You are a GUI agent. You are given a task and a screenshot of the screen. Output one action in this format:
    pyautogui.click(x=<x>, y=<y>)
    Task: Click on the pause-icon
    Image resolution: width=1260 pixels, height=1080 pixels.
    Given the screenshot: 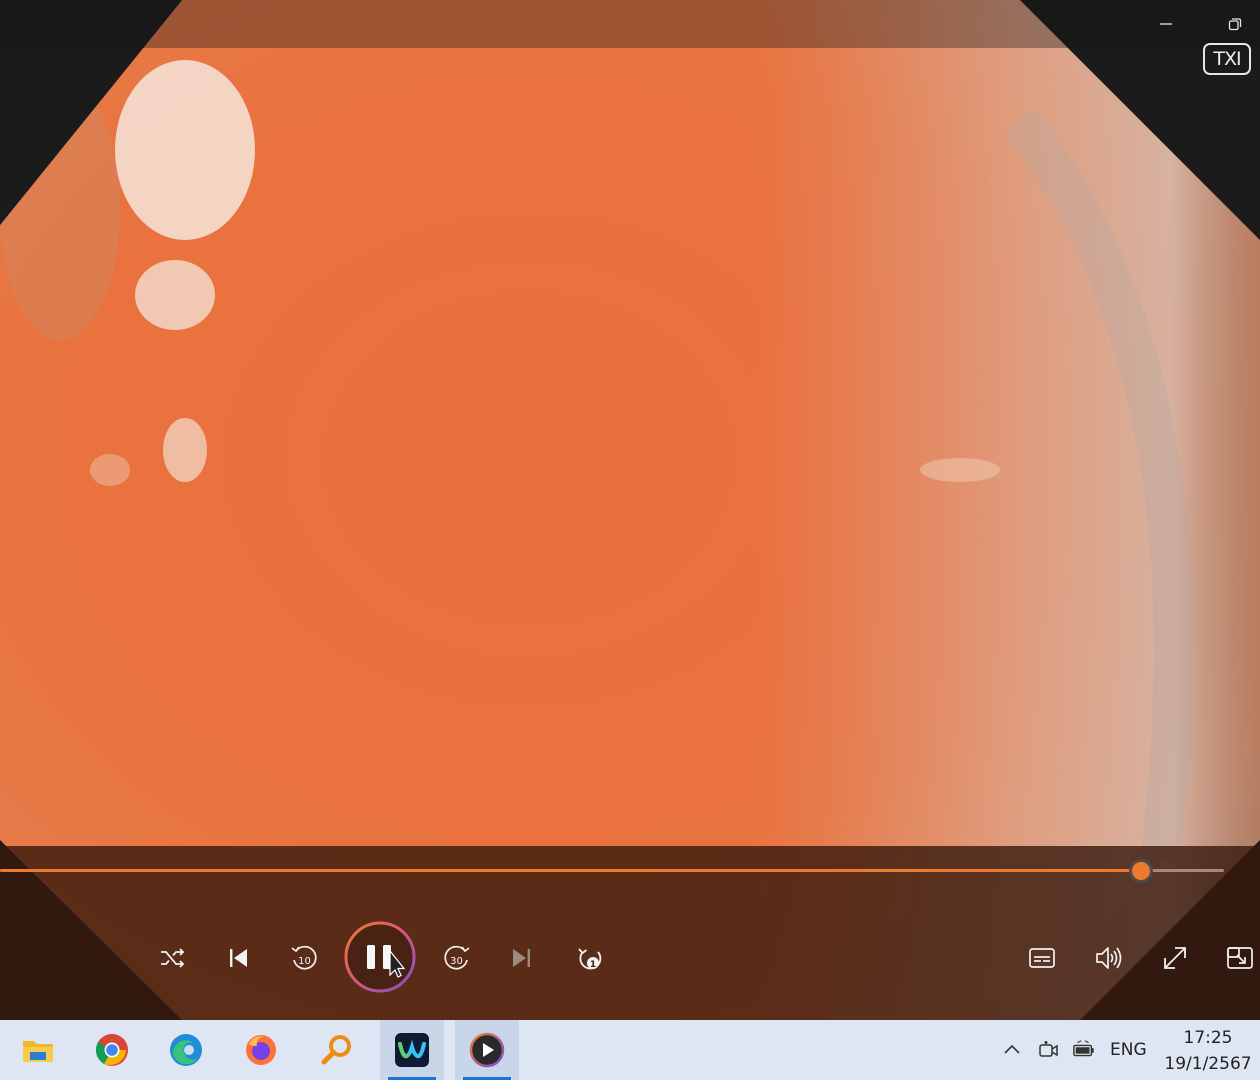 What is the action you would take?
    pyautogui.click(x=380, y=957)
    